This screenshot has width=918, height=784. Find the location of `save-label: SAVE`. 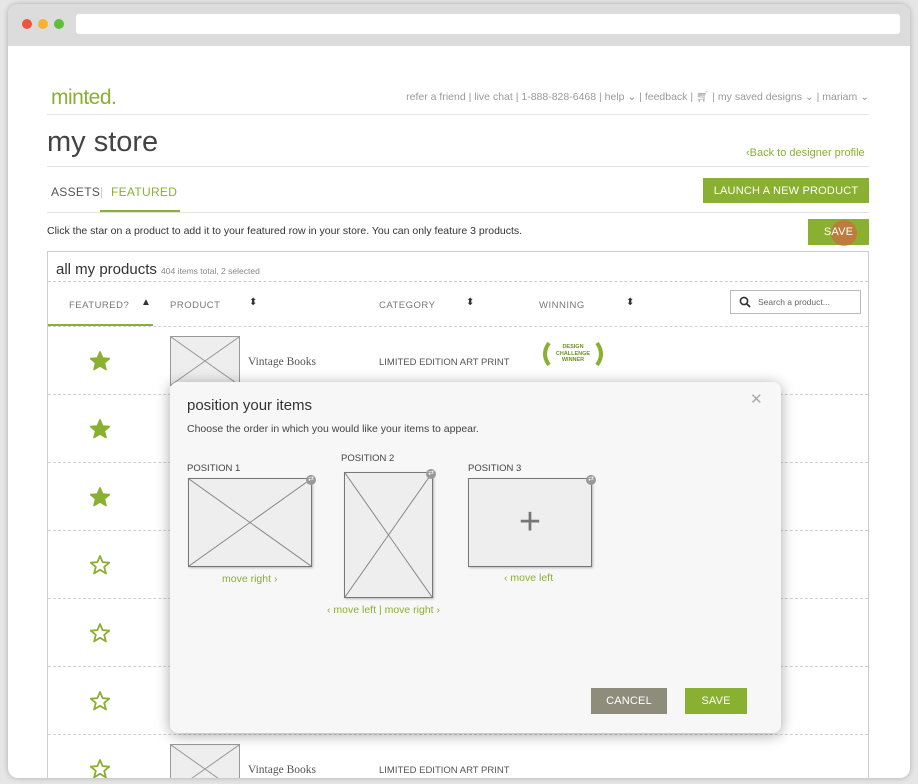

save-label: SAVE is located at coordinates (838, 232).